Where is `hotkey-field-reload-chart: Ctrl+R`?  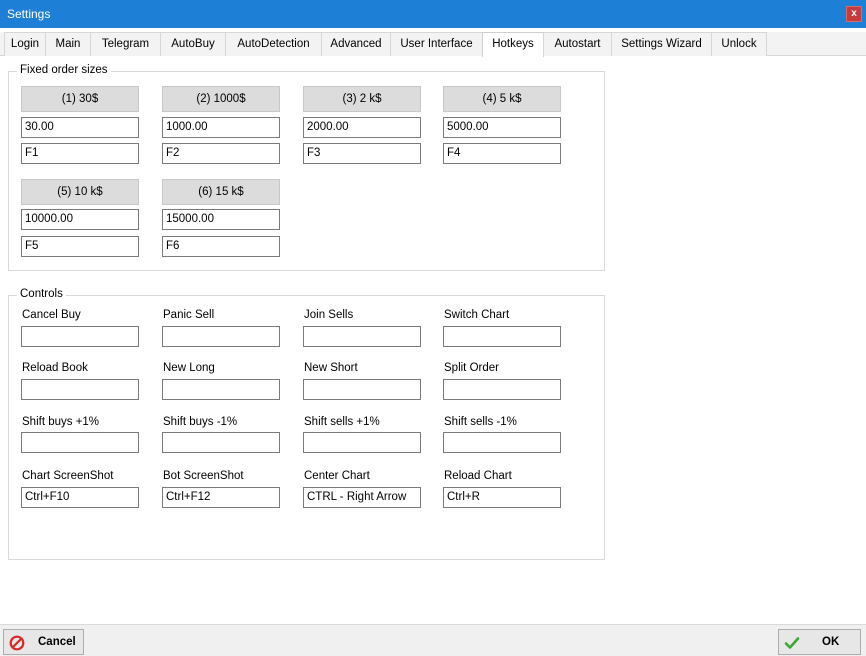
hotkey-field-reload-chart: Ctrl+R is located at coordinates (502, 497).